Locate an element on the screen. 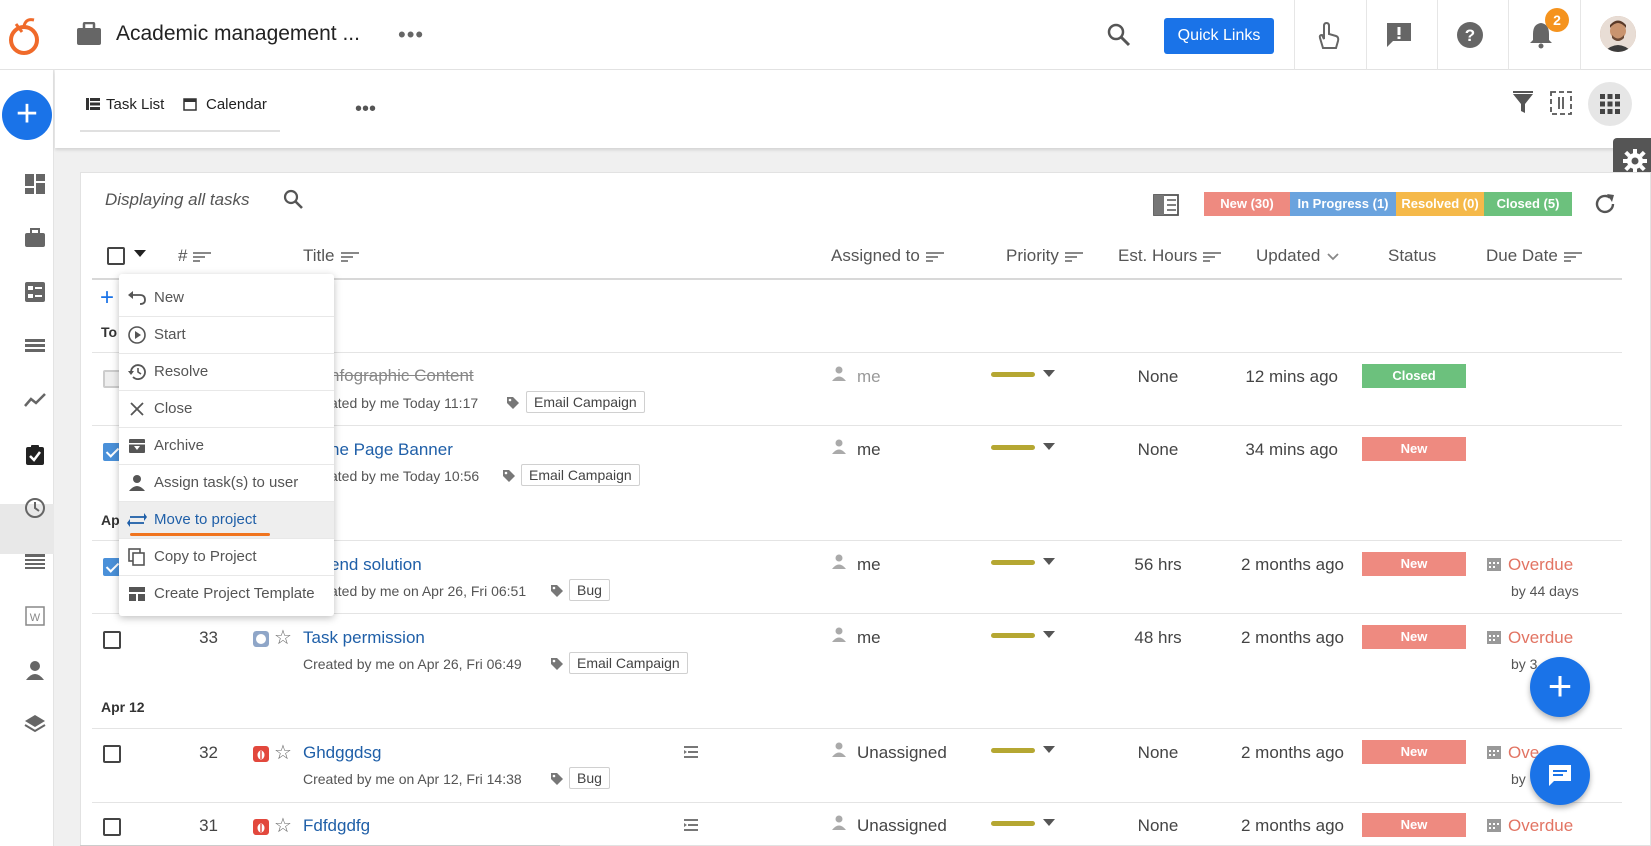 The height and width of the screenshot is (846, 1651). menu-item-label: Resolve is located at coordinates (181, 371).